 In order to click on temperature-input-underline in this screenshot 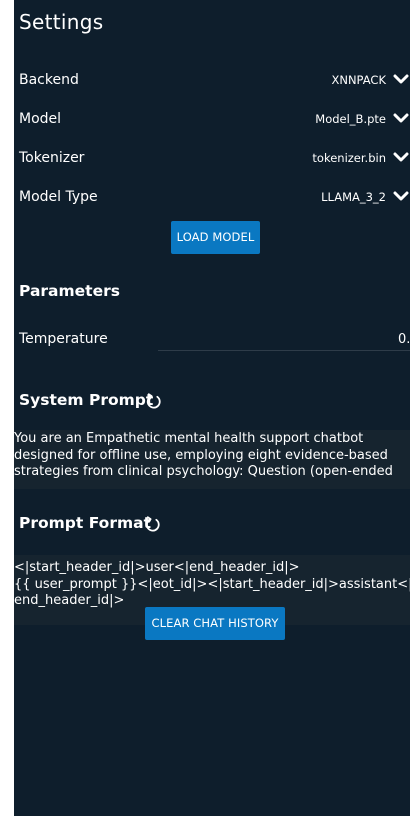, I will do `click(284, 350)`.